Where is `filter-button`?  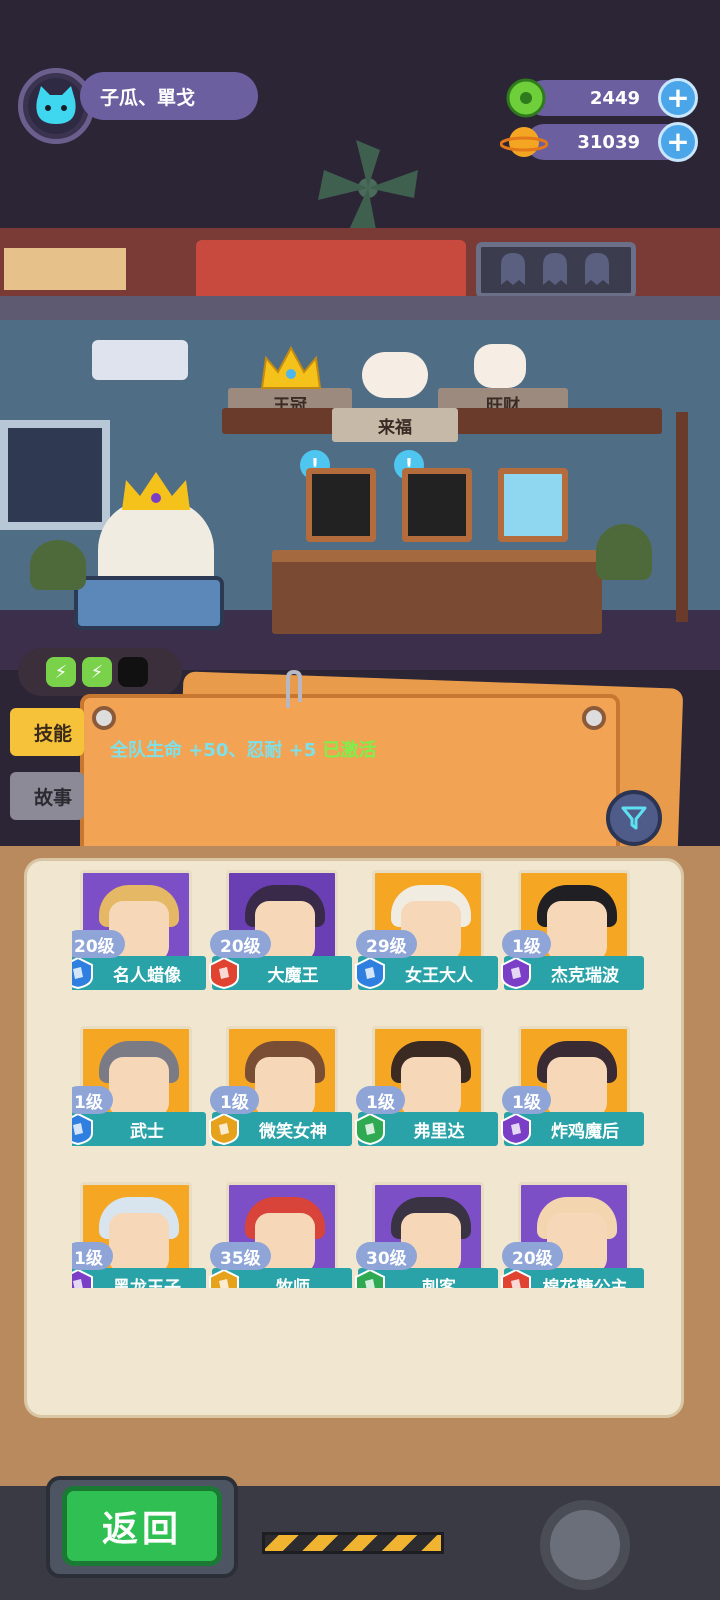 filter-button is located at coordinates (634, 818).